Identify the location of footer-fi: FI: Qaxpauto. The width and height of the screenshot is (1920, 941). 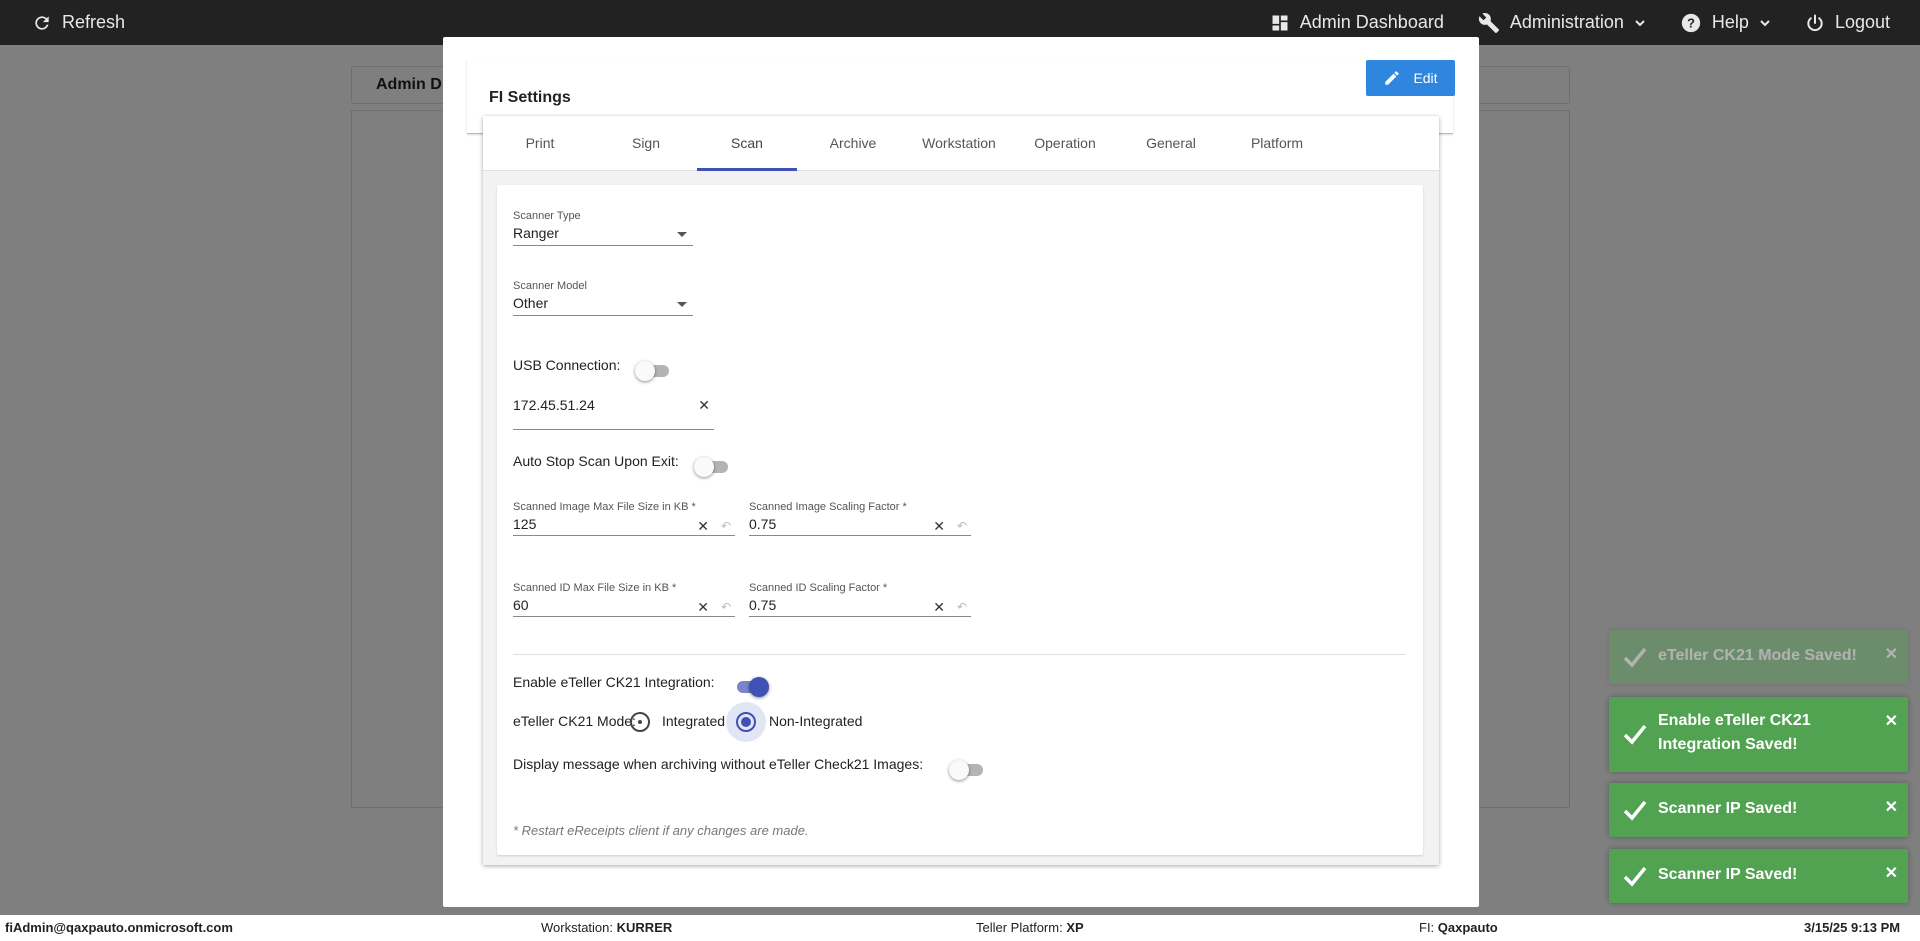
(1458, 927).